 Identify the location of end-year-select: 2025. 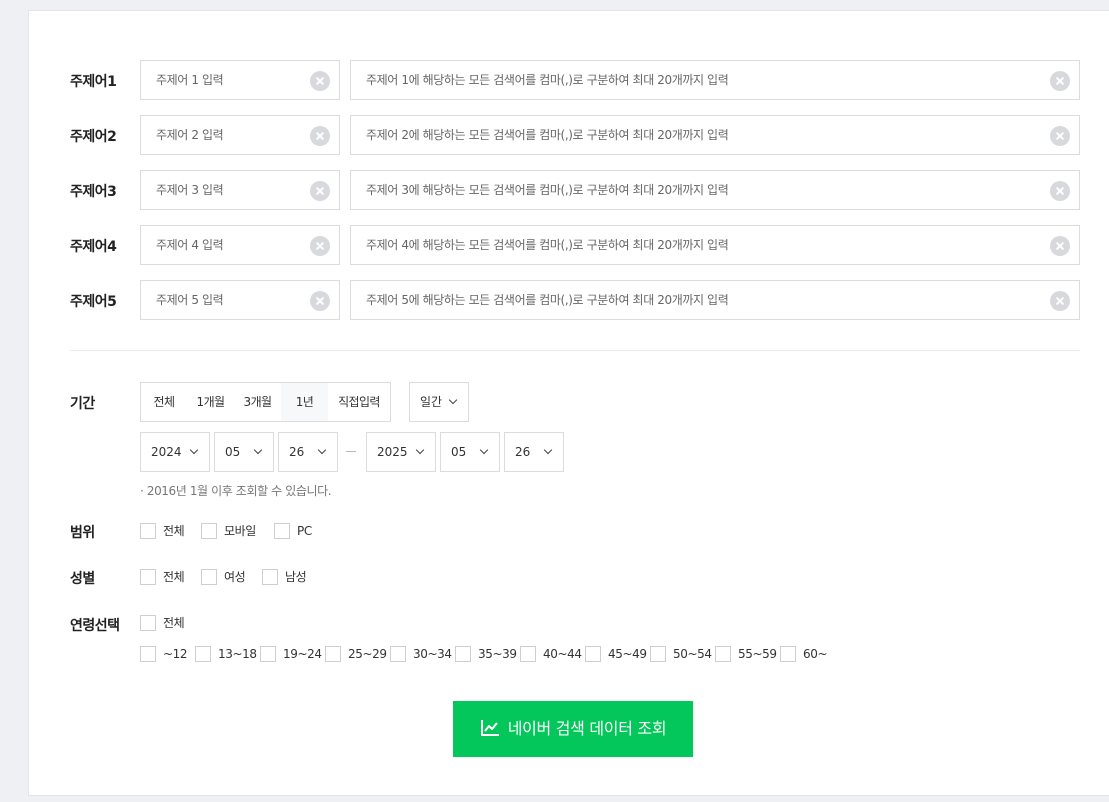
(401, 452).